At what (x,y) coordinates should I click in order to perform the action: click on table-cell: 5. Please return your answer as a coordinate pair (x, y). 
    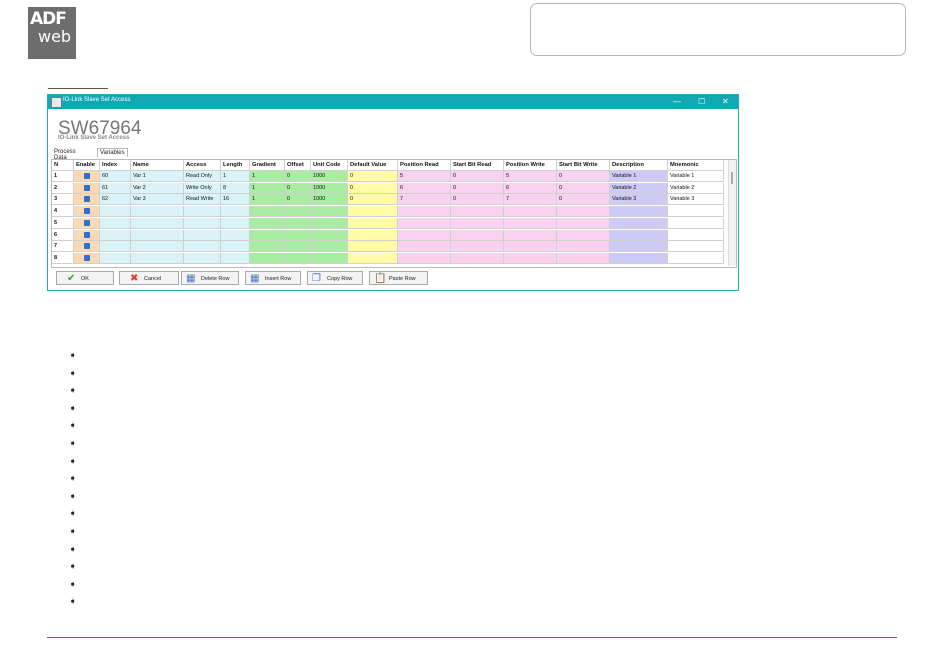
    Looking at the image, I should click on (424, 176).